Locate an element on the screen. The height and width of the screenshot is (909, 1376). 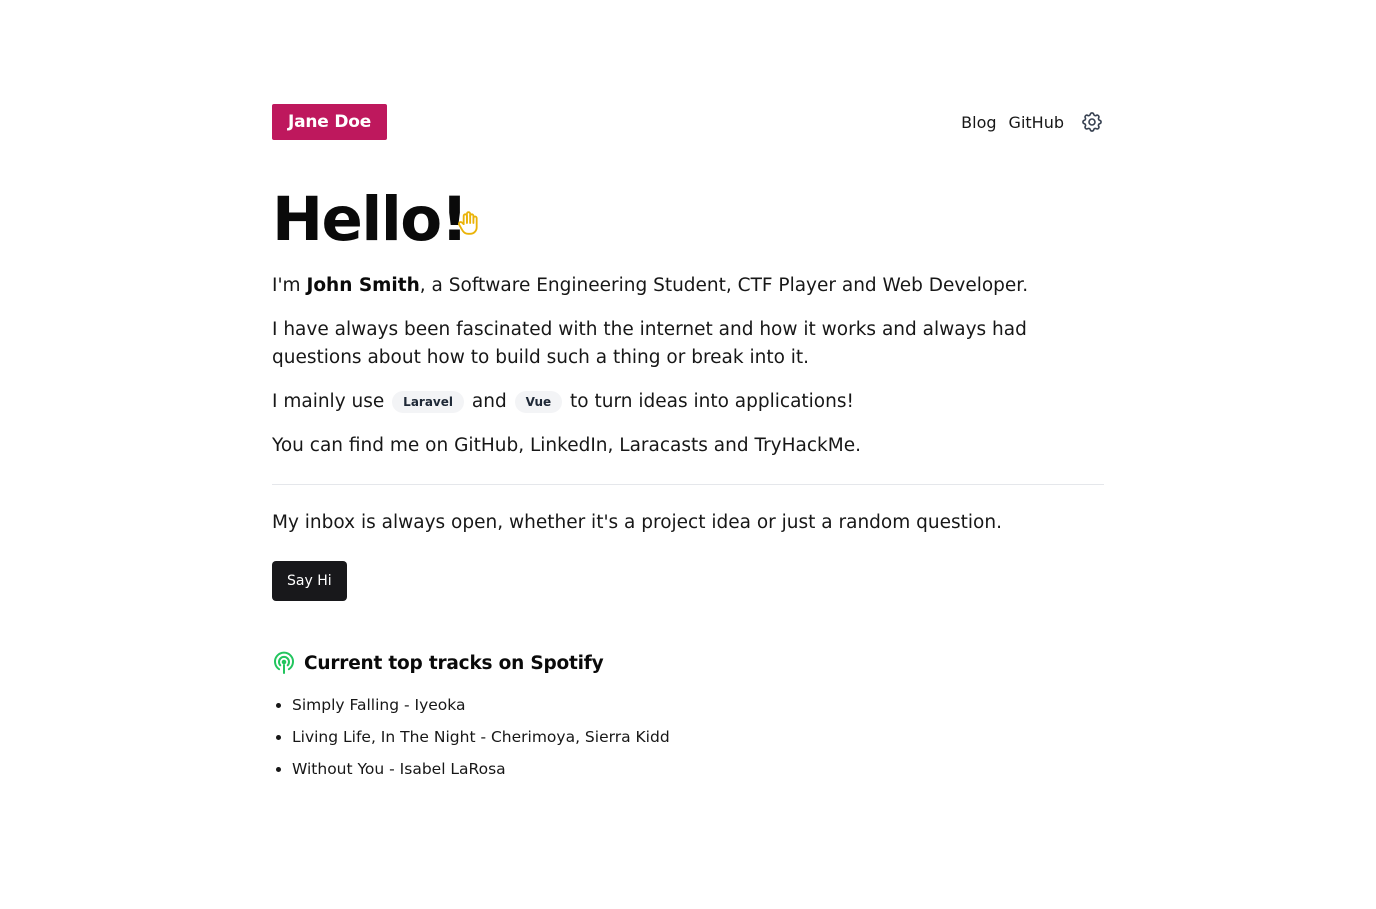
find-suffix: . is located at coordinates (858, 445).